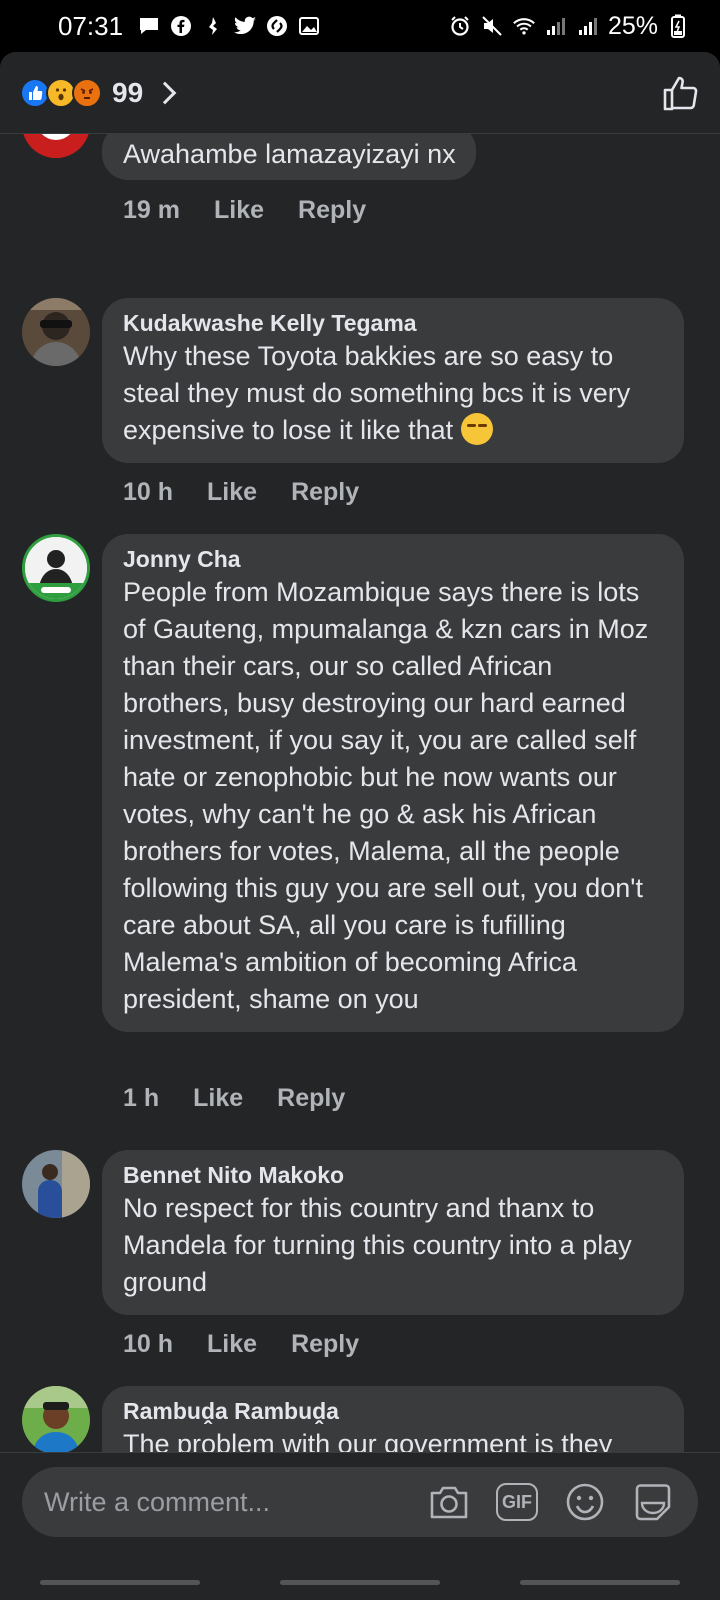  I want to click on comment-composer: GIF, so click(360, 1526).